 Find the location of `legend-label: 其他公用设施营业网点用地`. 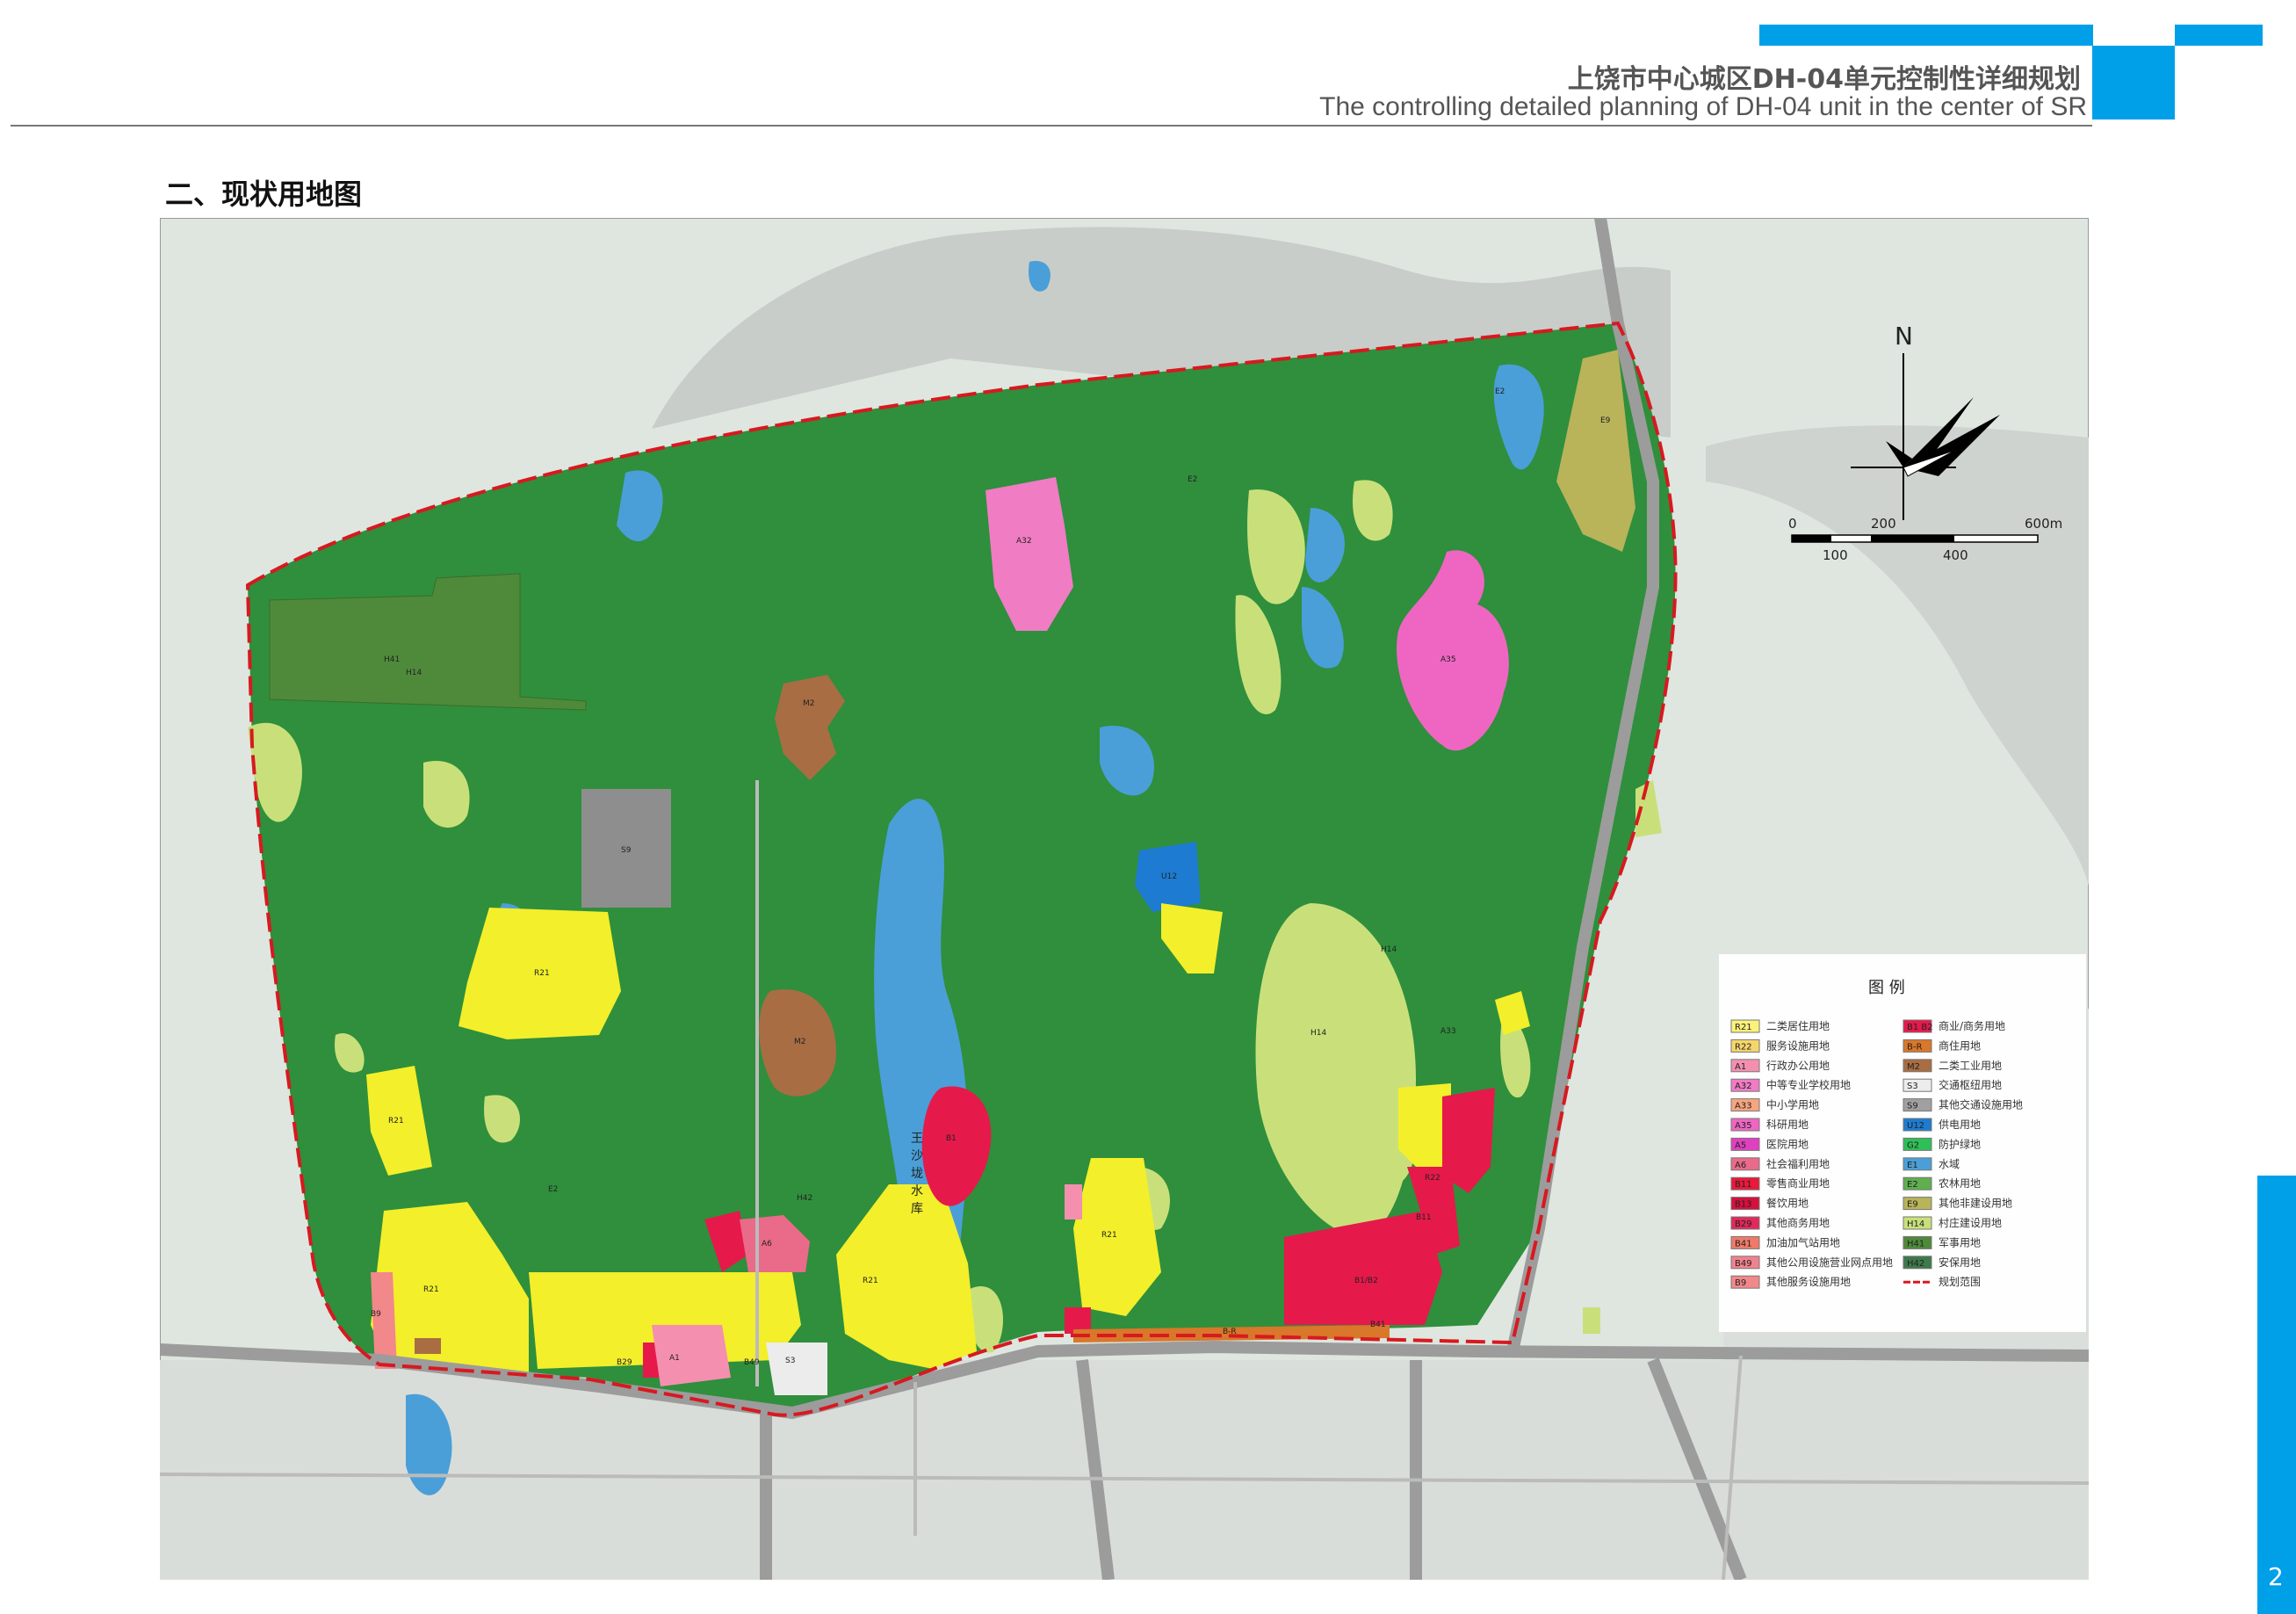

legend-label: 其他公用设施营业网点用地 is located at coordinates (1829, 1262).